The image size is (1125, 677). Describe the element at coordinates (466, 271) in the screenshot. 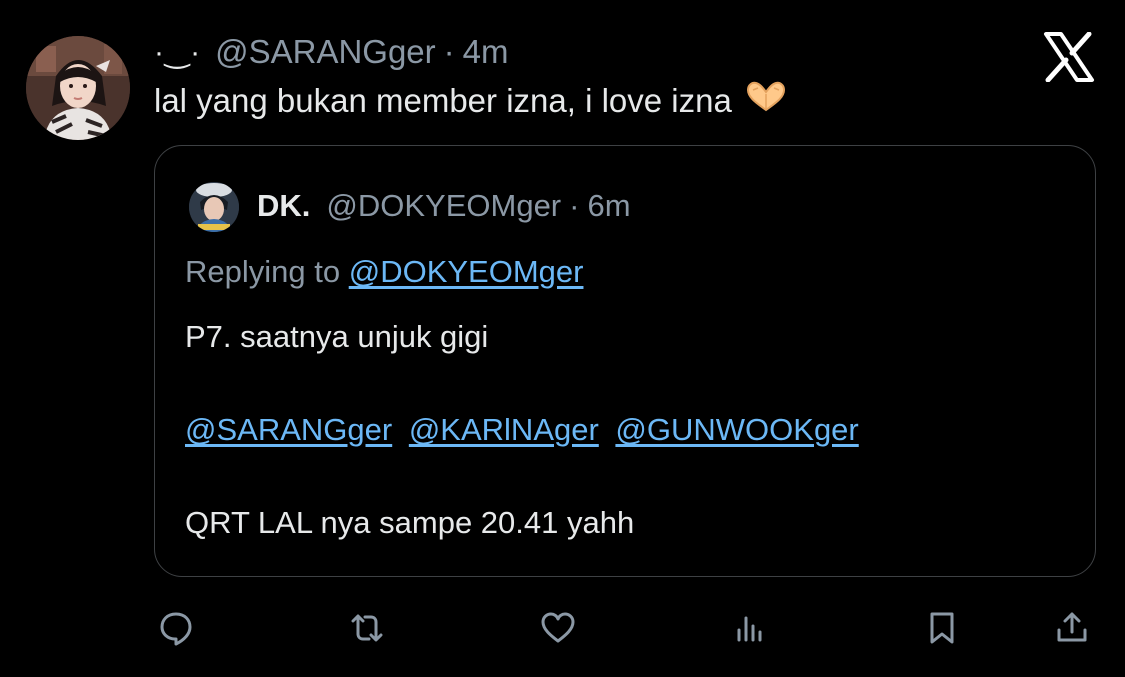

I see `replying-to-handle-link: @DOKYEOMger` at that location.